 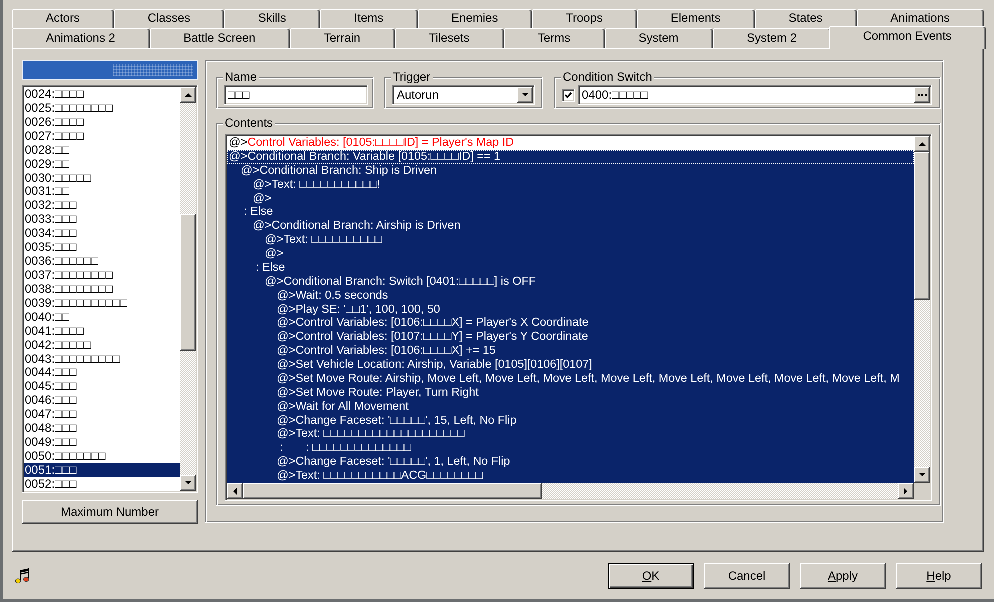 I want to click on tab: Classes, so click(x=169, y=18).